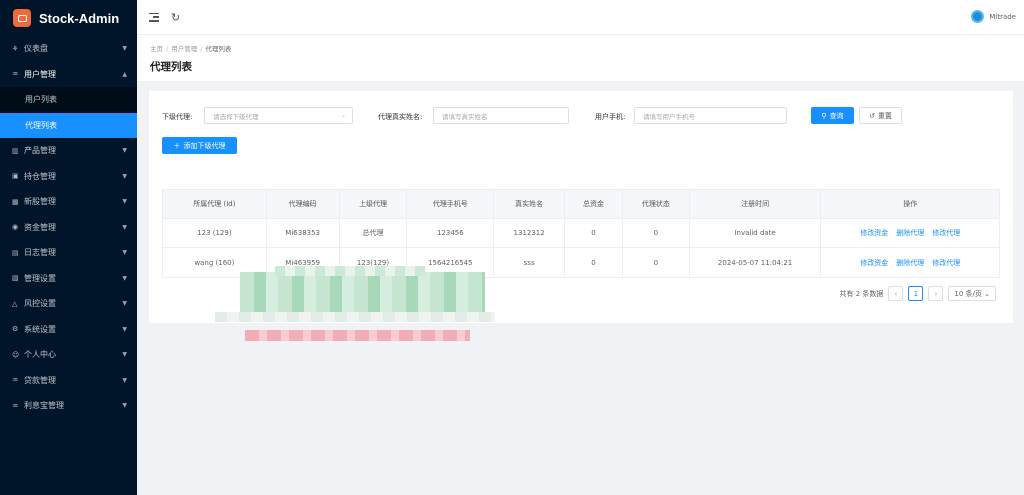  I want to click on app-logo: Stock-Admin, so click(68, 18).